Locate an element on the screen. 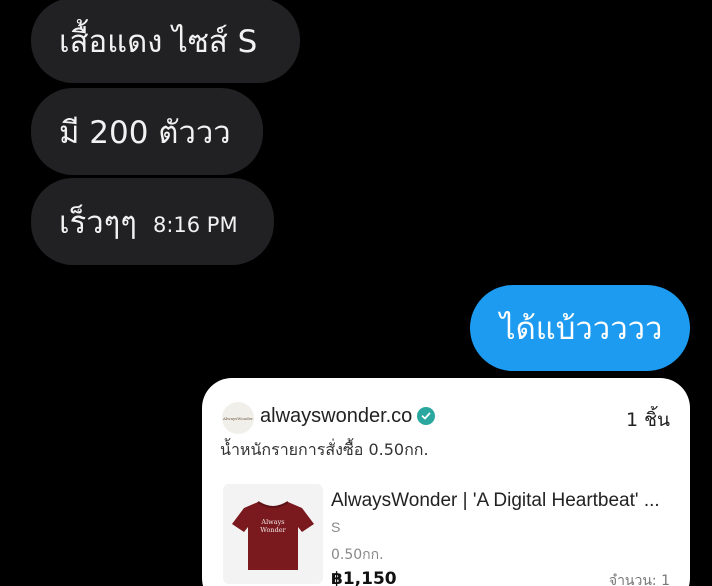  product-thumbnail: Always Wonder is located at coordinates (273, 534).